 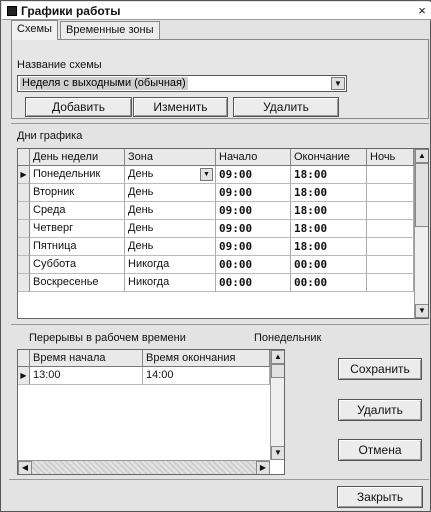 I want to click on save-button: Сохранить, so click(x=380, y=369).